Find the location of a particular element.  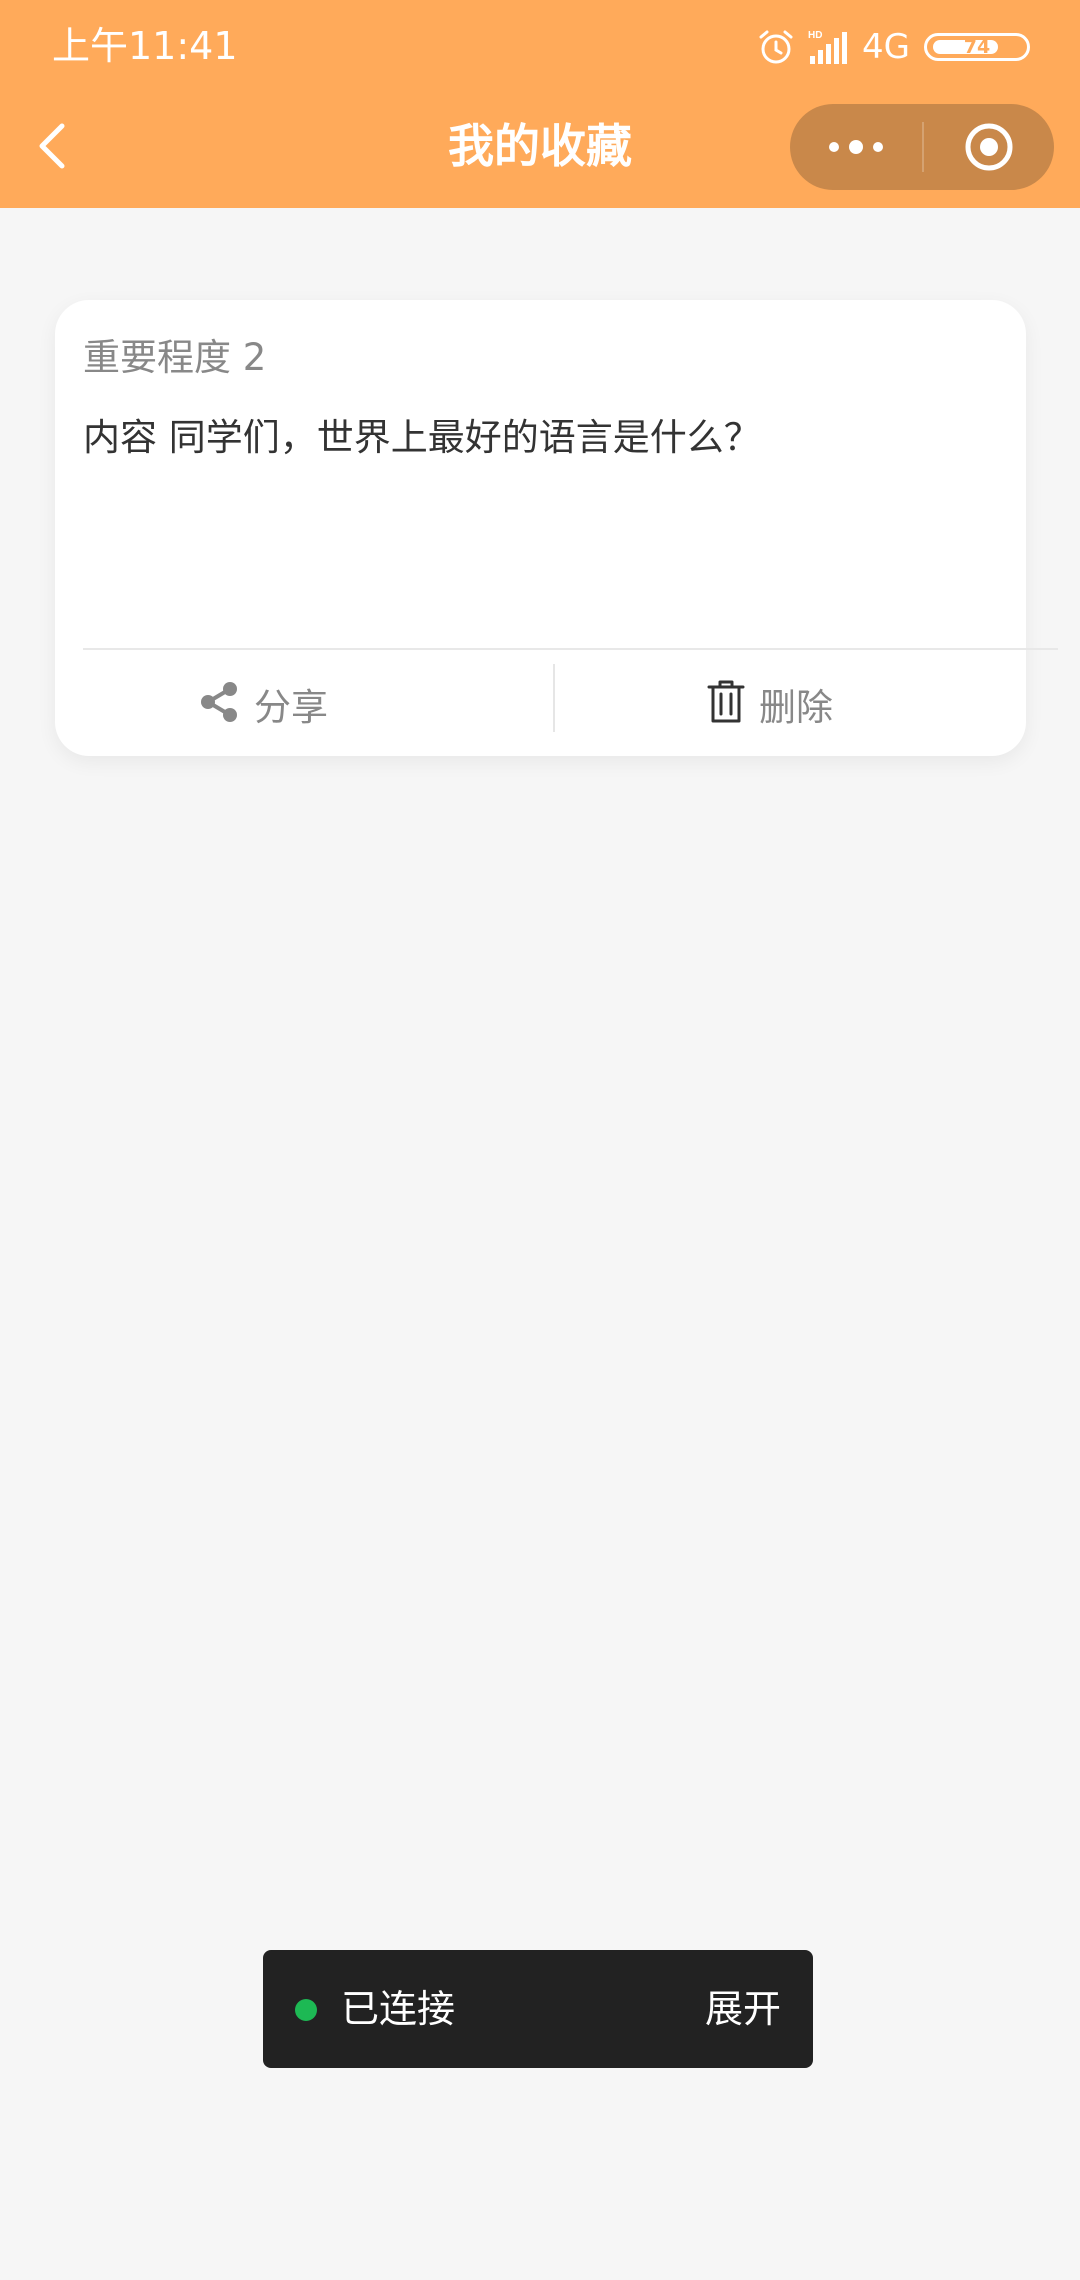

connection-status: 已连接 is located at coordinates (398, 2009).